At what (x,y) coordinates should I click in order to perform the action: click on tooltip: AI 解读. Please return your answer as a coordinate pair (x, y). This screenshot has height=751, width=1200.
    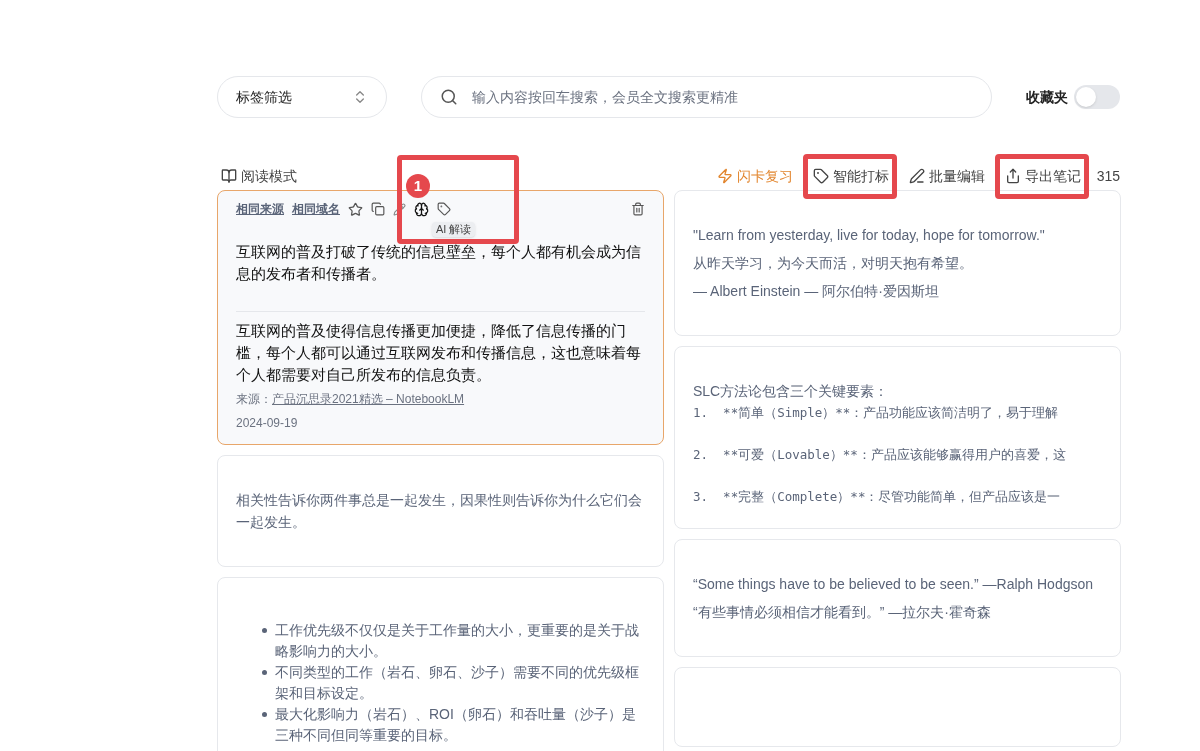
    Looking at the image, I should click on (454, 229).